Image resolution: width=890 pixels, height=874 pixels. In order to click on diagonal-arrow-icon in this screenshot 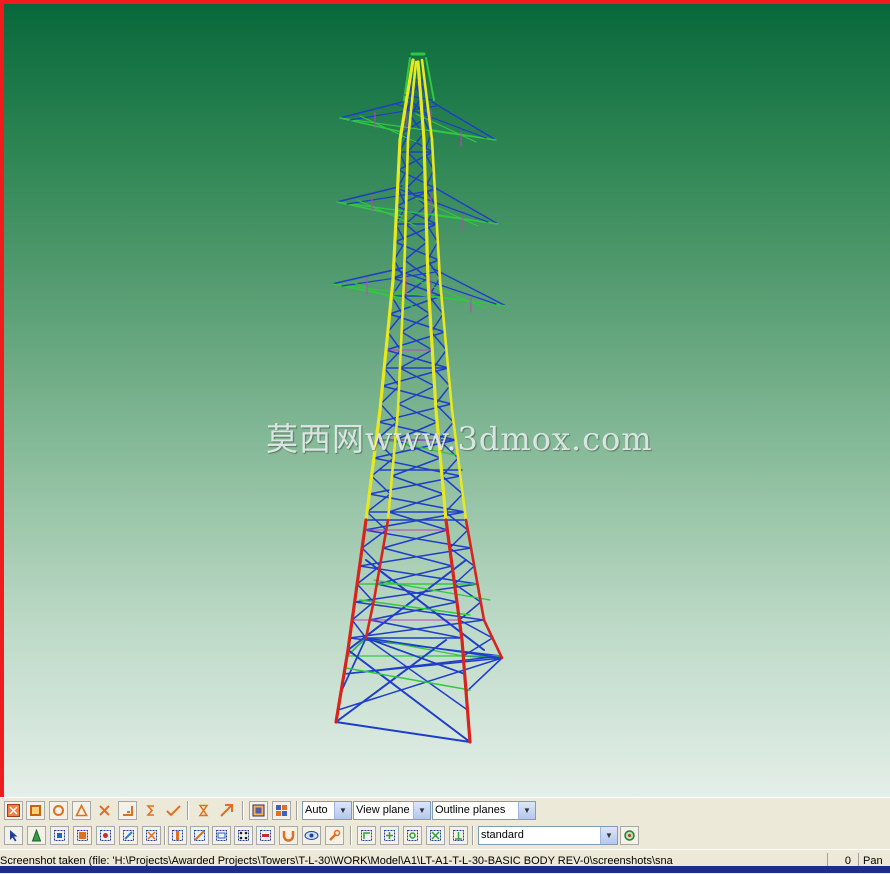, I will do `click(226, 810)`.